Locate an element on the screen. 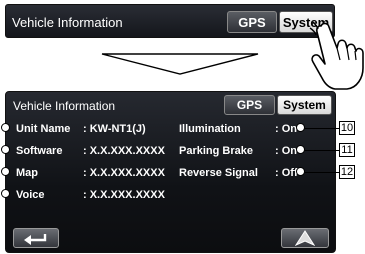  reverse-signal-value: : Off is located at coordinates (286, 173).